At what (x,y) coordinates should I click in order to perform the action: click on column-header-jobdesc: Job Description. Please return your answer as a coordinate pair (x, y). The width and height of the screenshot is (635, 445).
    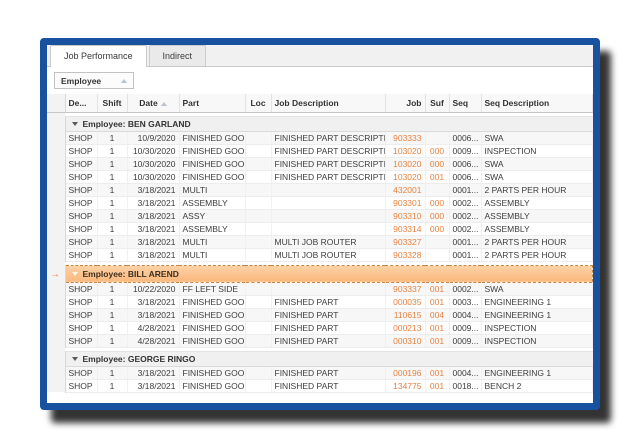
    Looking at the image, I should click on (328, 103).